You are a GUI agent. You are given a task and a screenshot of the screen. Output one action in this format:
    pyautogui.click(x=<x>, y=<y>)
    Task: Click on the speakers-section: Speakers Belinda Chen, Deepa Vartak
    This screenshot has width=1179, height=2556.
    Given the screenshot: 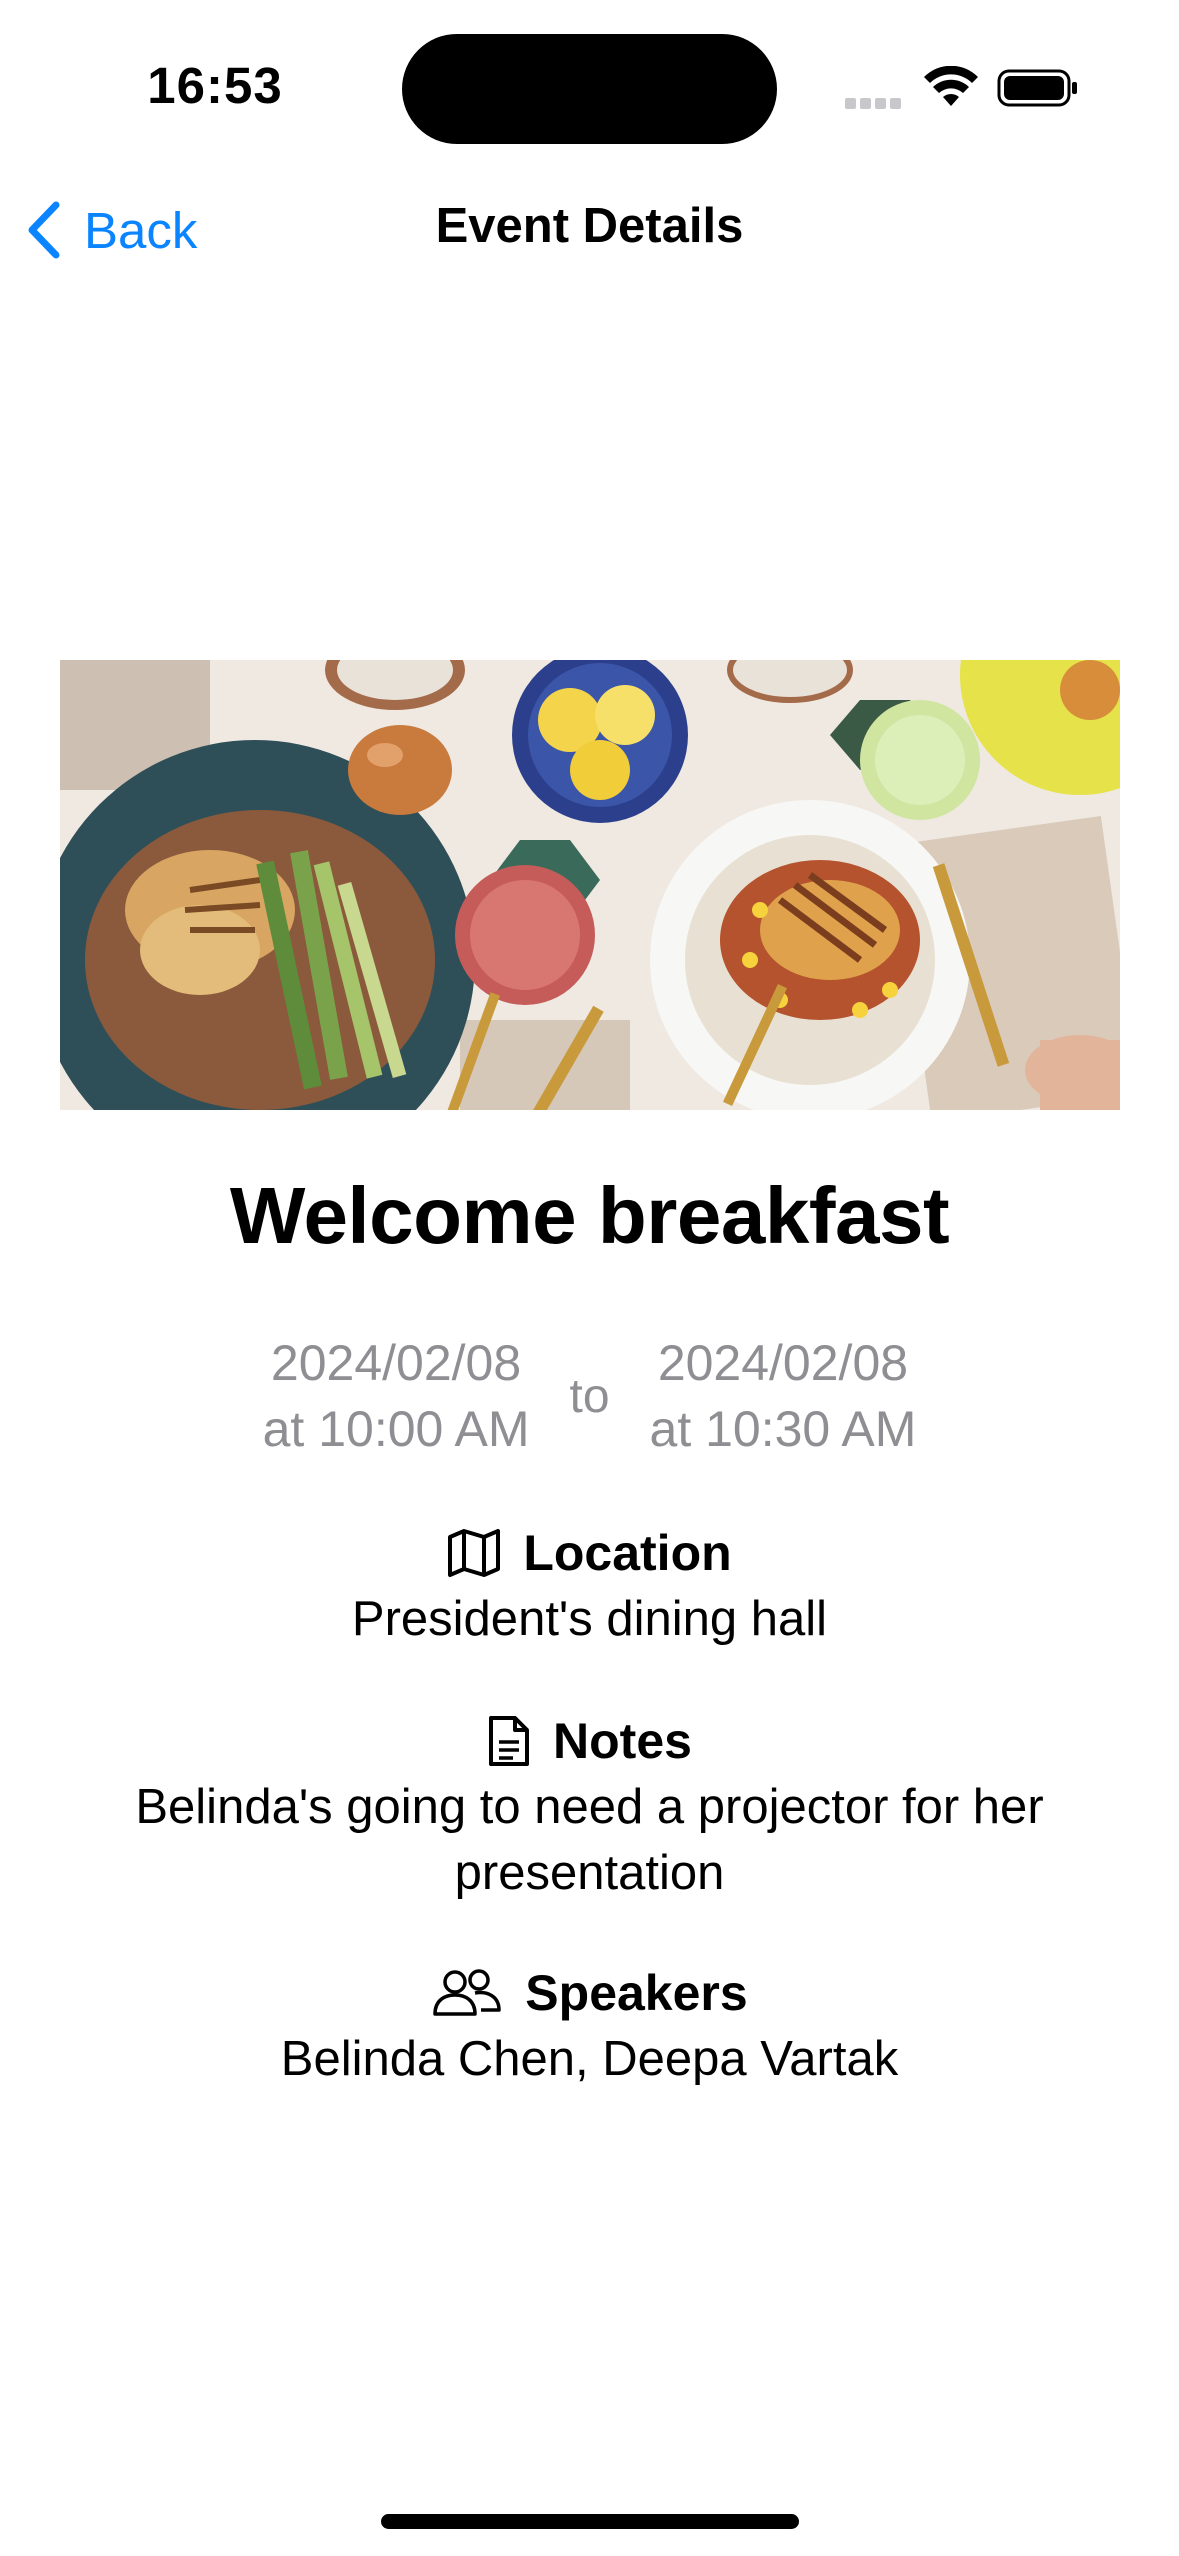 What is the action you would take?
    pyautogui.click(x=589, y=2026)
    